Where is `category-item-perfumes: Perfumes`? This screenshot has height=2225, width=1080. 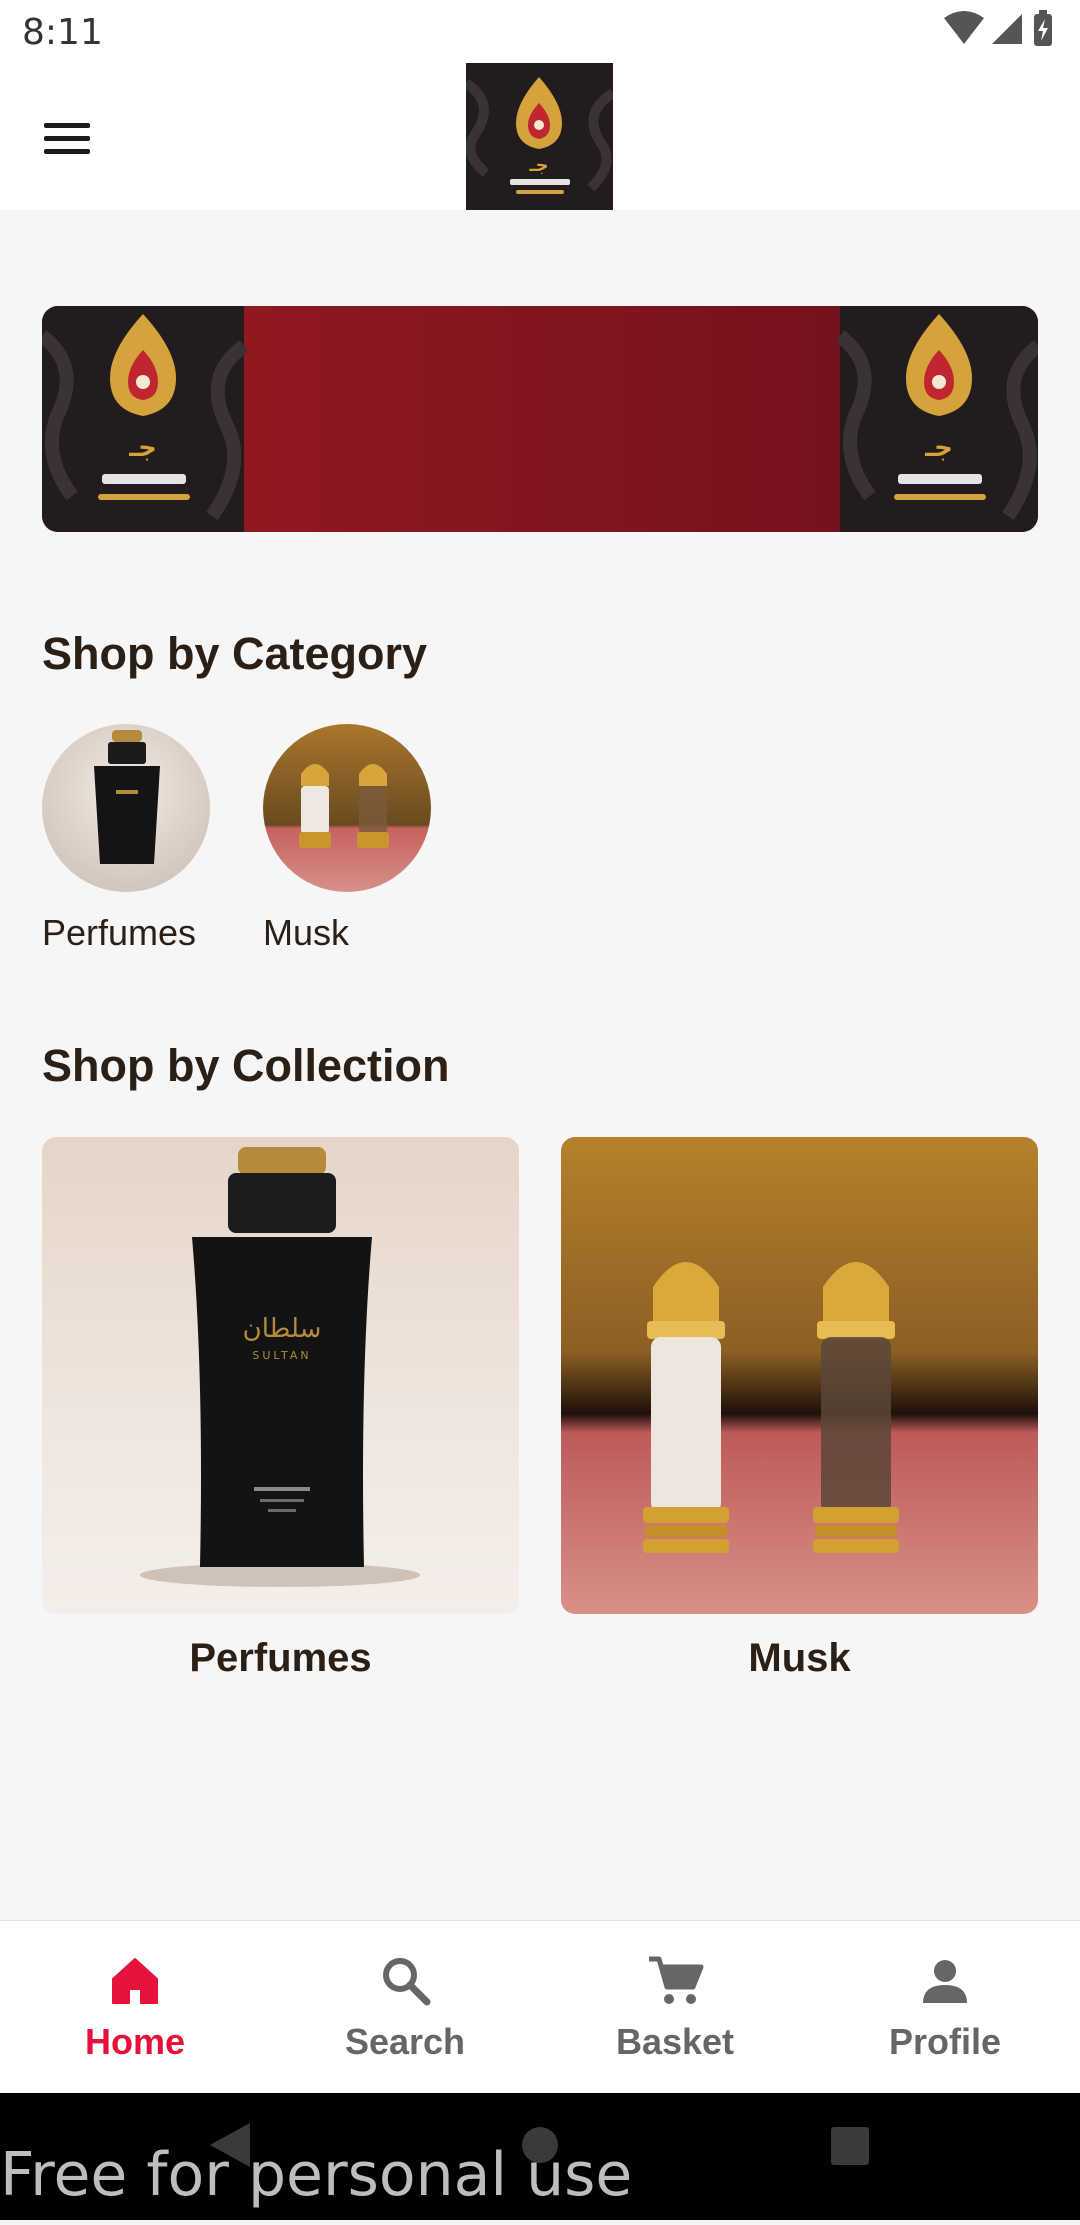
category-item-perfumes: Perfumes is located at coordinates (127, 839).